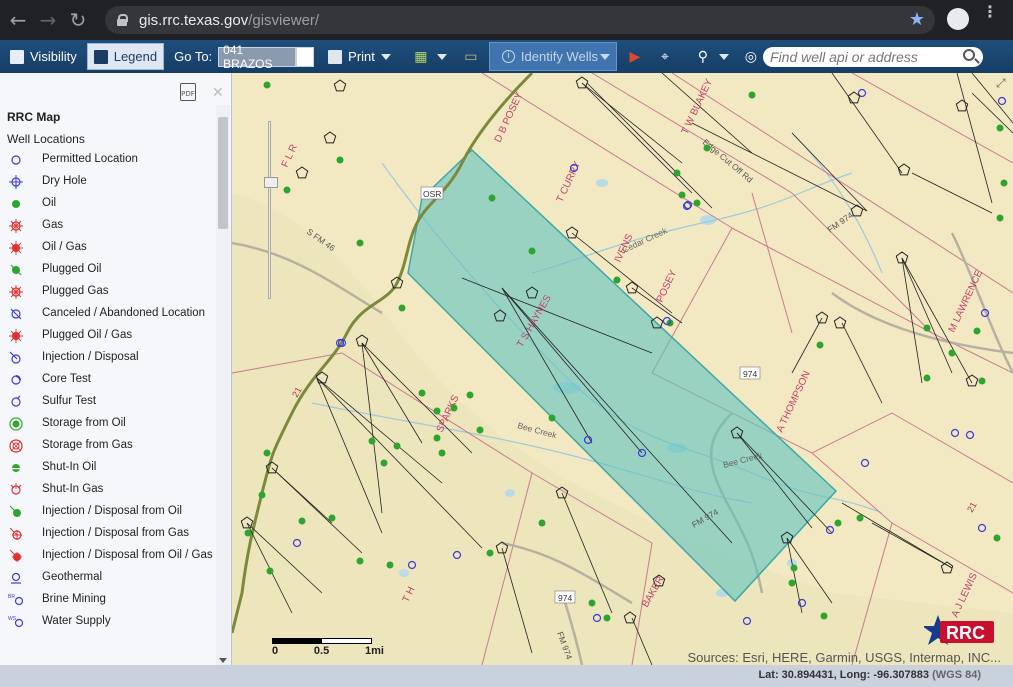  I want to click on toolbox-icon: ▭, so click(471, 57).